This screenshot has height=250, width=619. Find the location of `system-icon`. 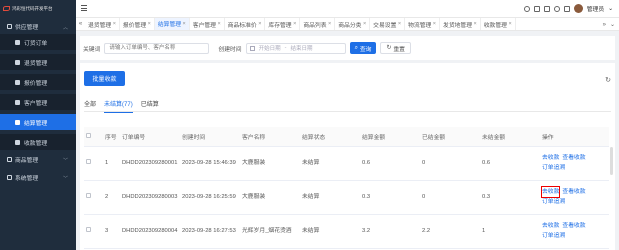

system-icon is located at coordinates (9, 177).